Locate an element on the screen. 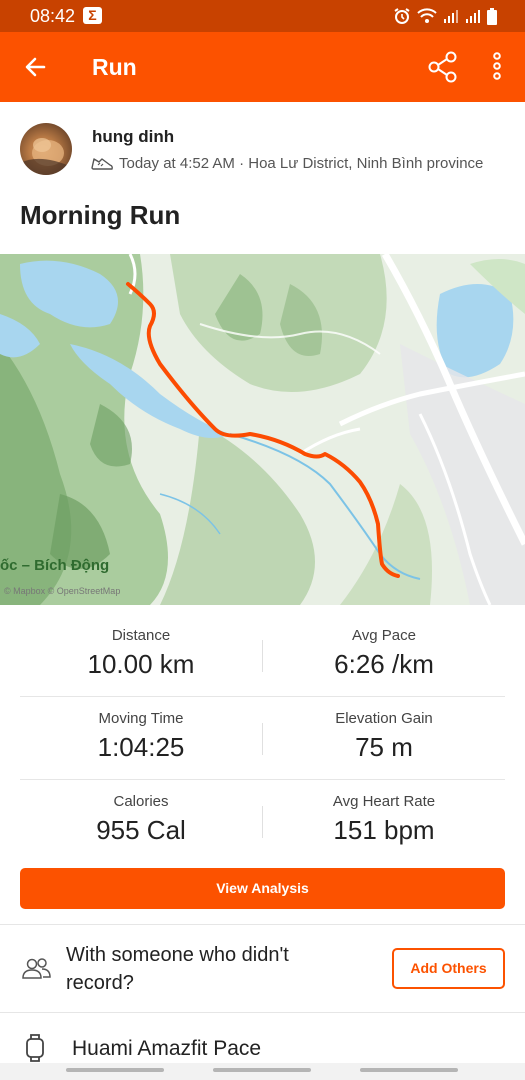  map-place-label: ốc – Bích Động is located at coordinates (55, 565).